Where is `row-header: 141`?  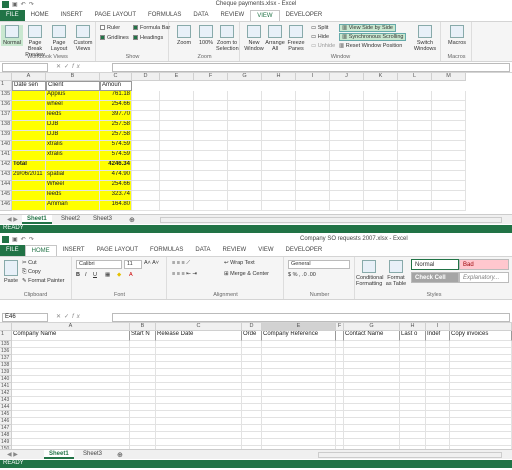 row-header: 141 is located at coordinates (6, 386).